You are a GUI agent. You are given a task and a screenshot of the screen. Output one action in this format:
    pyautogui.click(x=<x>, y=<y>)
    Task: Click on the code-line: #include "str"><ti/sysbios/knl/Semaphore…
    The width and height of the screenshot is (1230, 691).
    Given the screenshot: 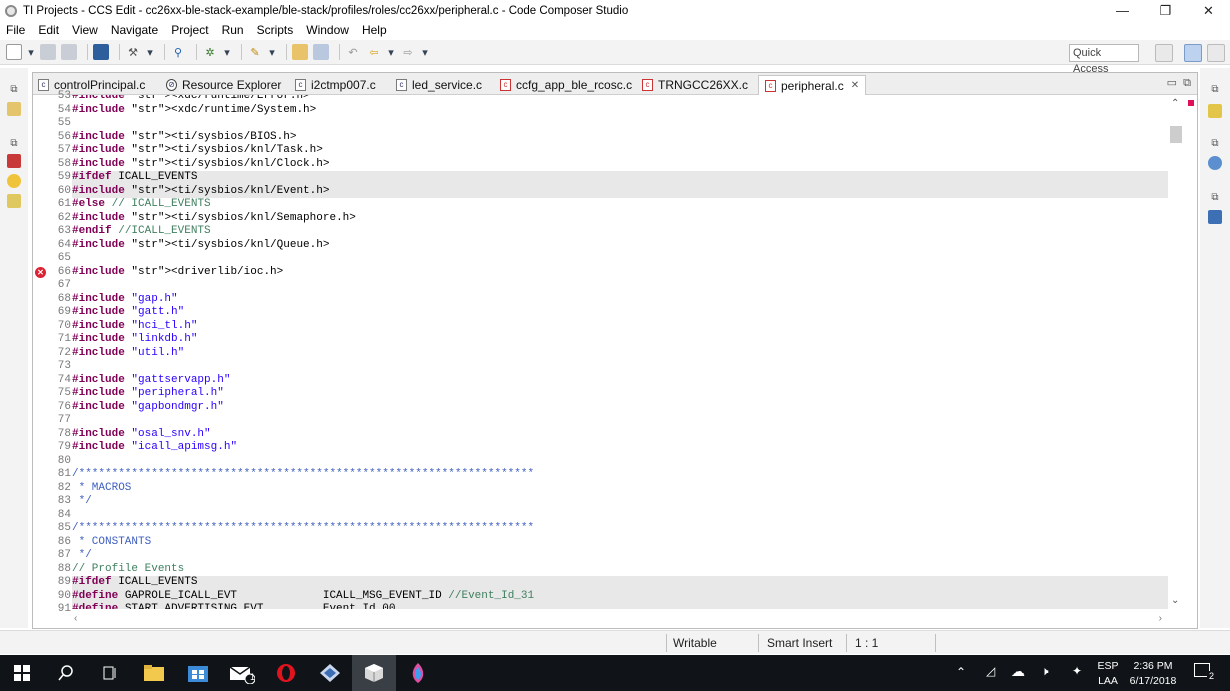 What is the action you would take?
    pyautogui.click(x=620, y=219)
    